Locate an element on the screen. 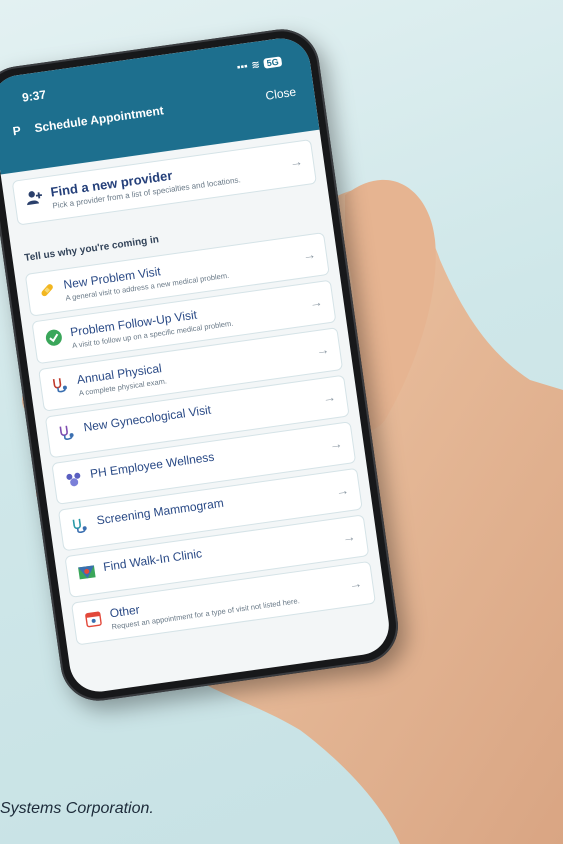 The image size is (563, 844). calendar-icon is located at coordinates (93, 619).